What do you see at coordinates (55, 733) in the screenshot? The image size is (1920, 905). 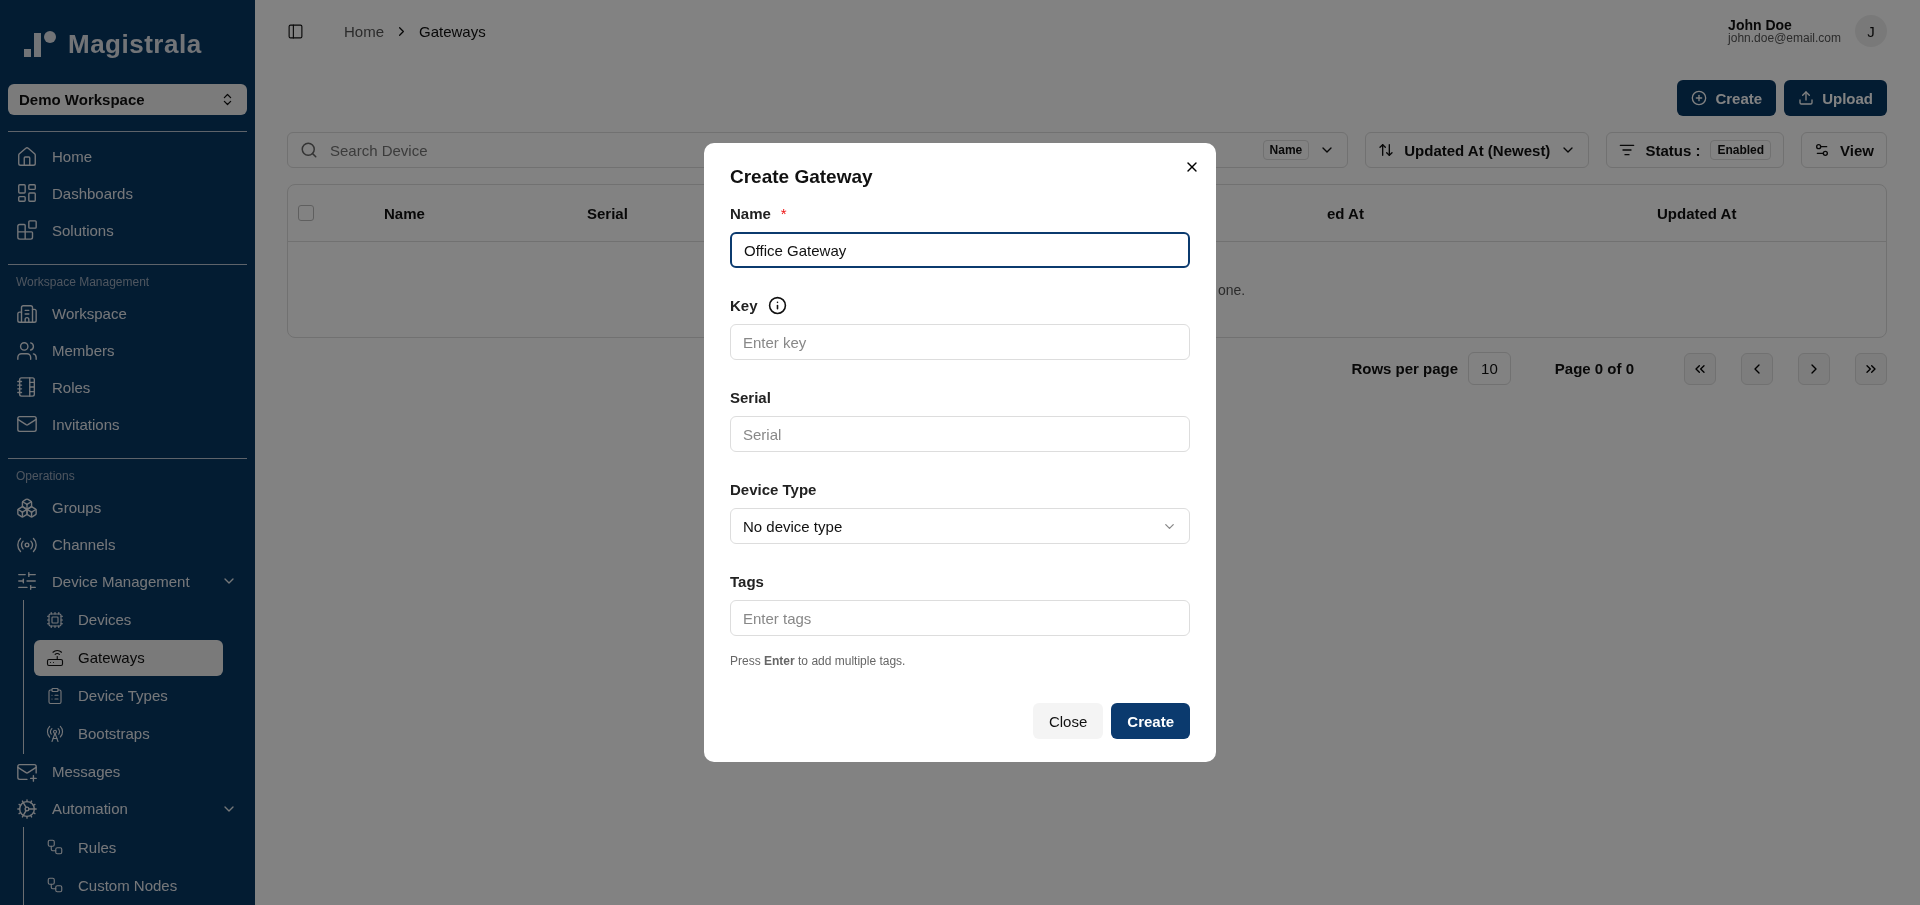 I see `antenna-icon` at bounding box center [55, 733].